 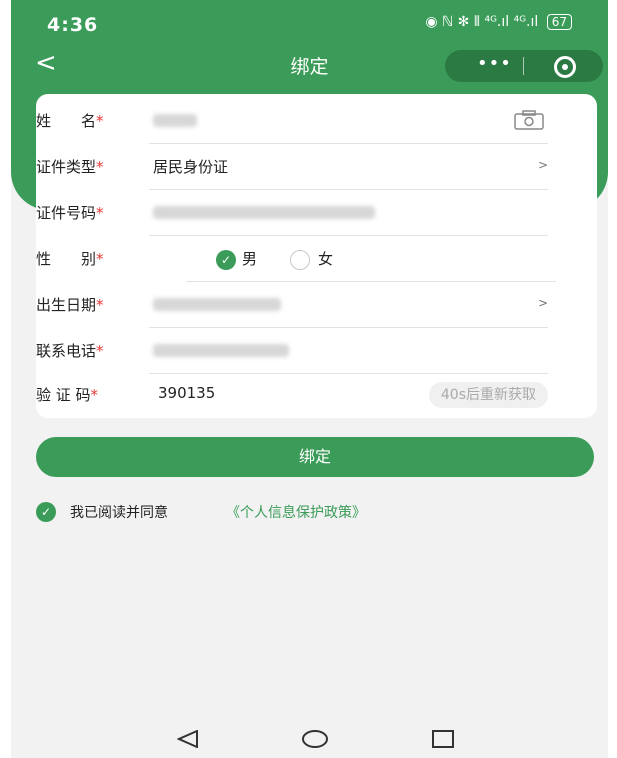 I want to click on capsule-divider, so click(x=523, y=66).